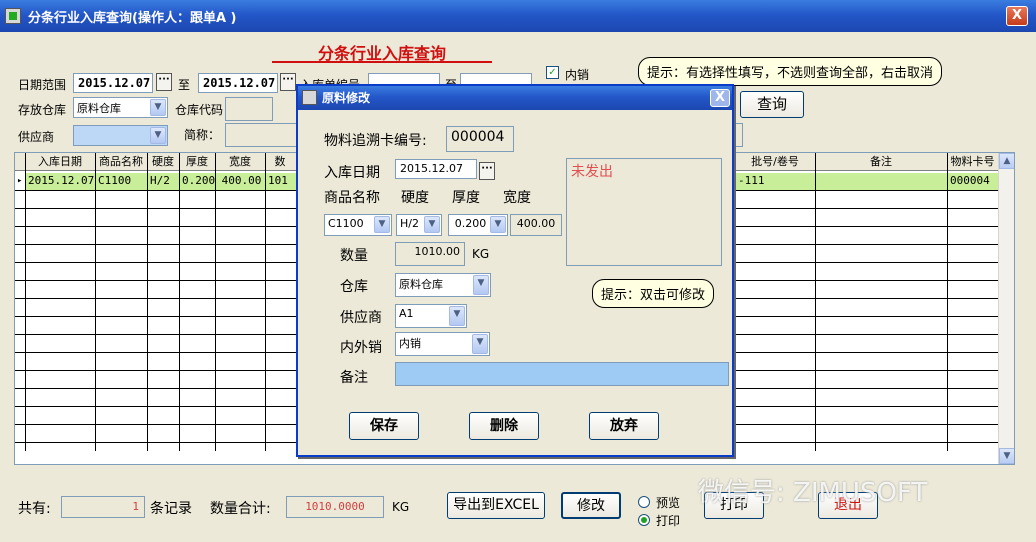 The width and height of the screenshot is (1036, 542). Describe the element at coordinates (375, 141) in the screenshot. I see `trace-card-label: 物料追溯卡编号:` at that location.